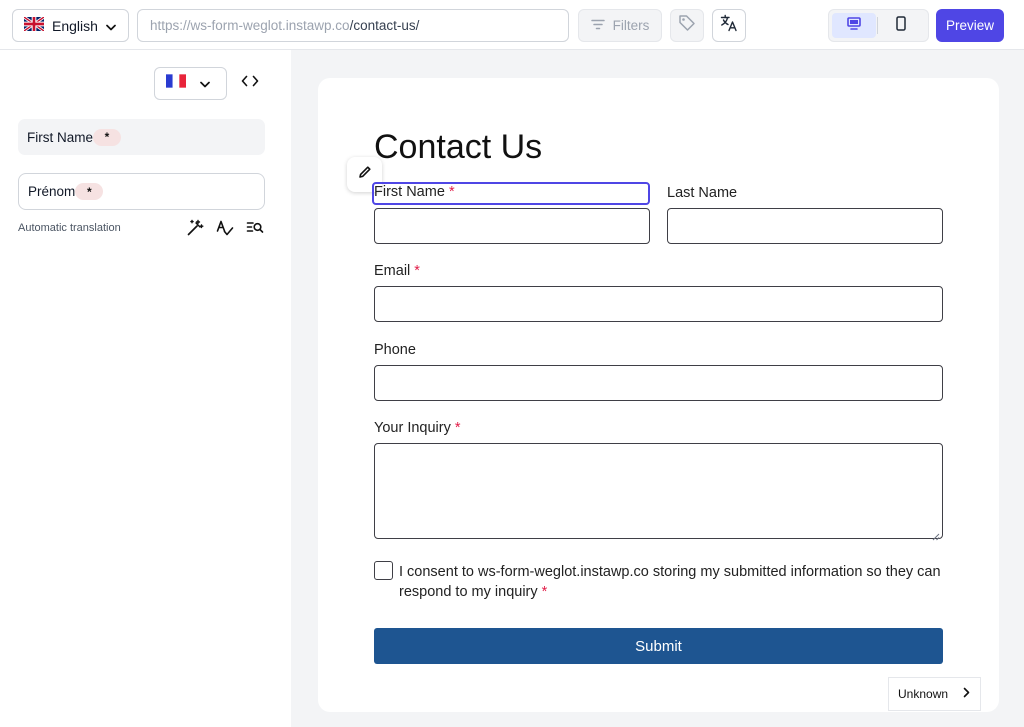 This screenshot has width=1024, height=727. I want to click on first-name-label-text: First Name, so click(409, 192).